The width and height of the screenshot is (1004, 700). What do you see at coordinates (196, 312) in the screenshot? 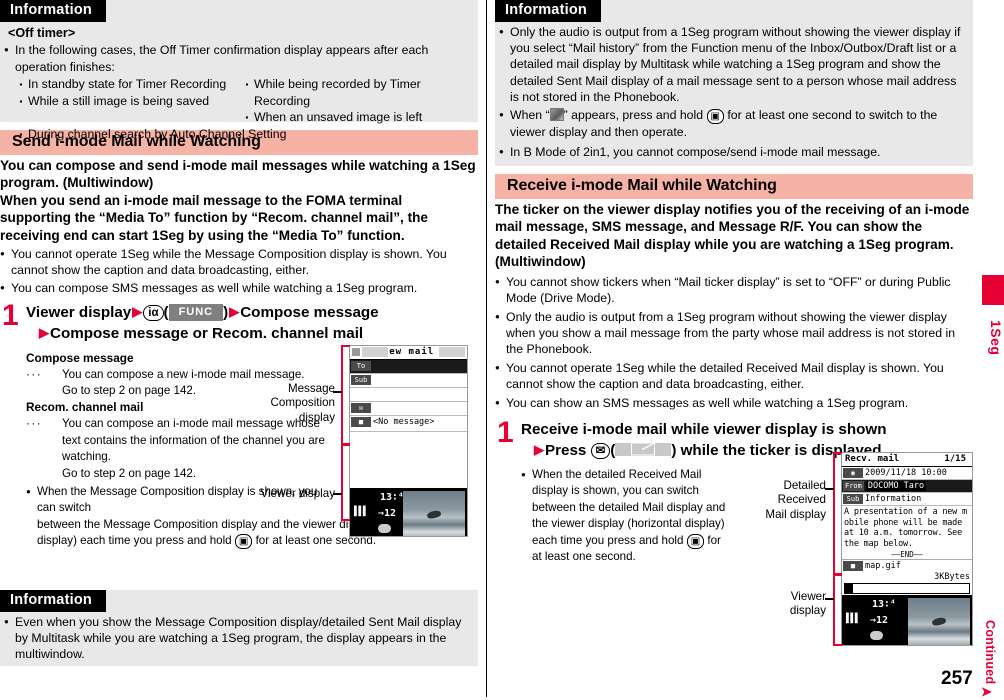
I see `func-softkey: FUNC` at bounding box center [196, 312].